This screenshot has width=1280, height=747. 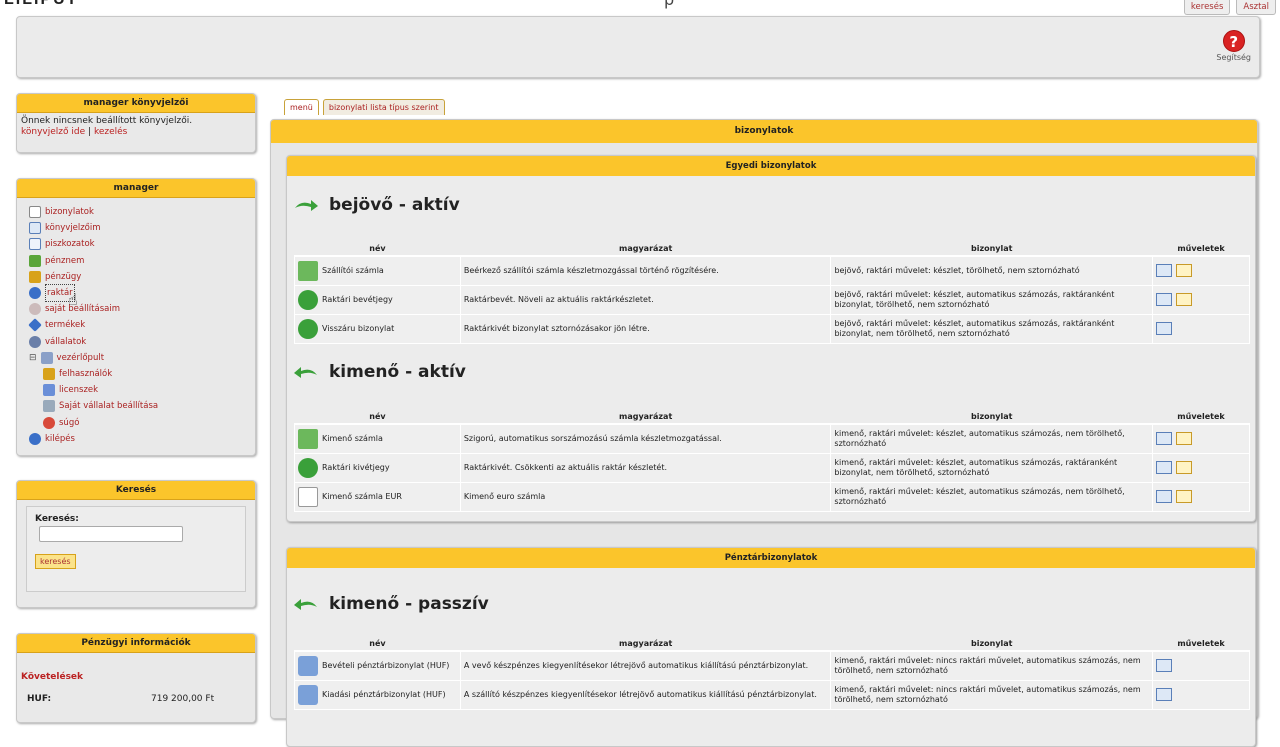 I want to click on col-header-doc: bizonylat, so click(x=991, y=249).